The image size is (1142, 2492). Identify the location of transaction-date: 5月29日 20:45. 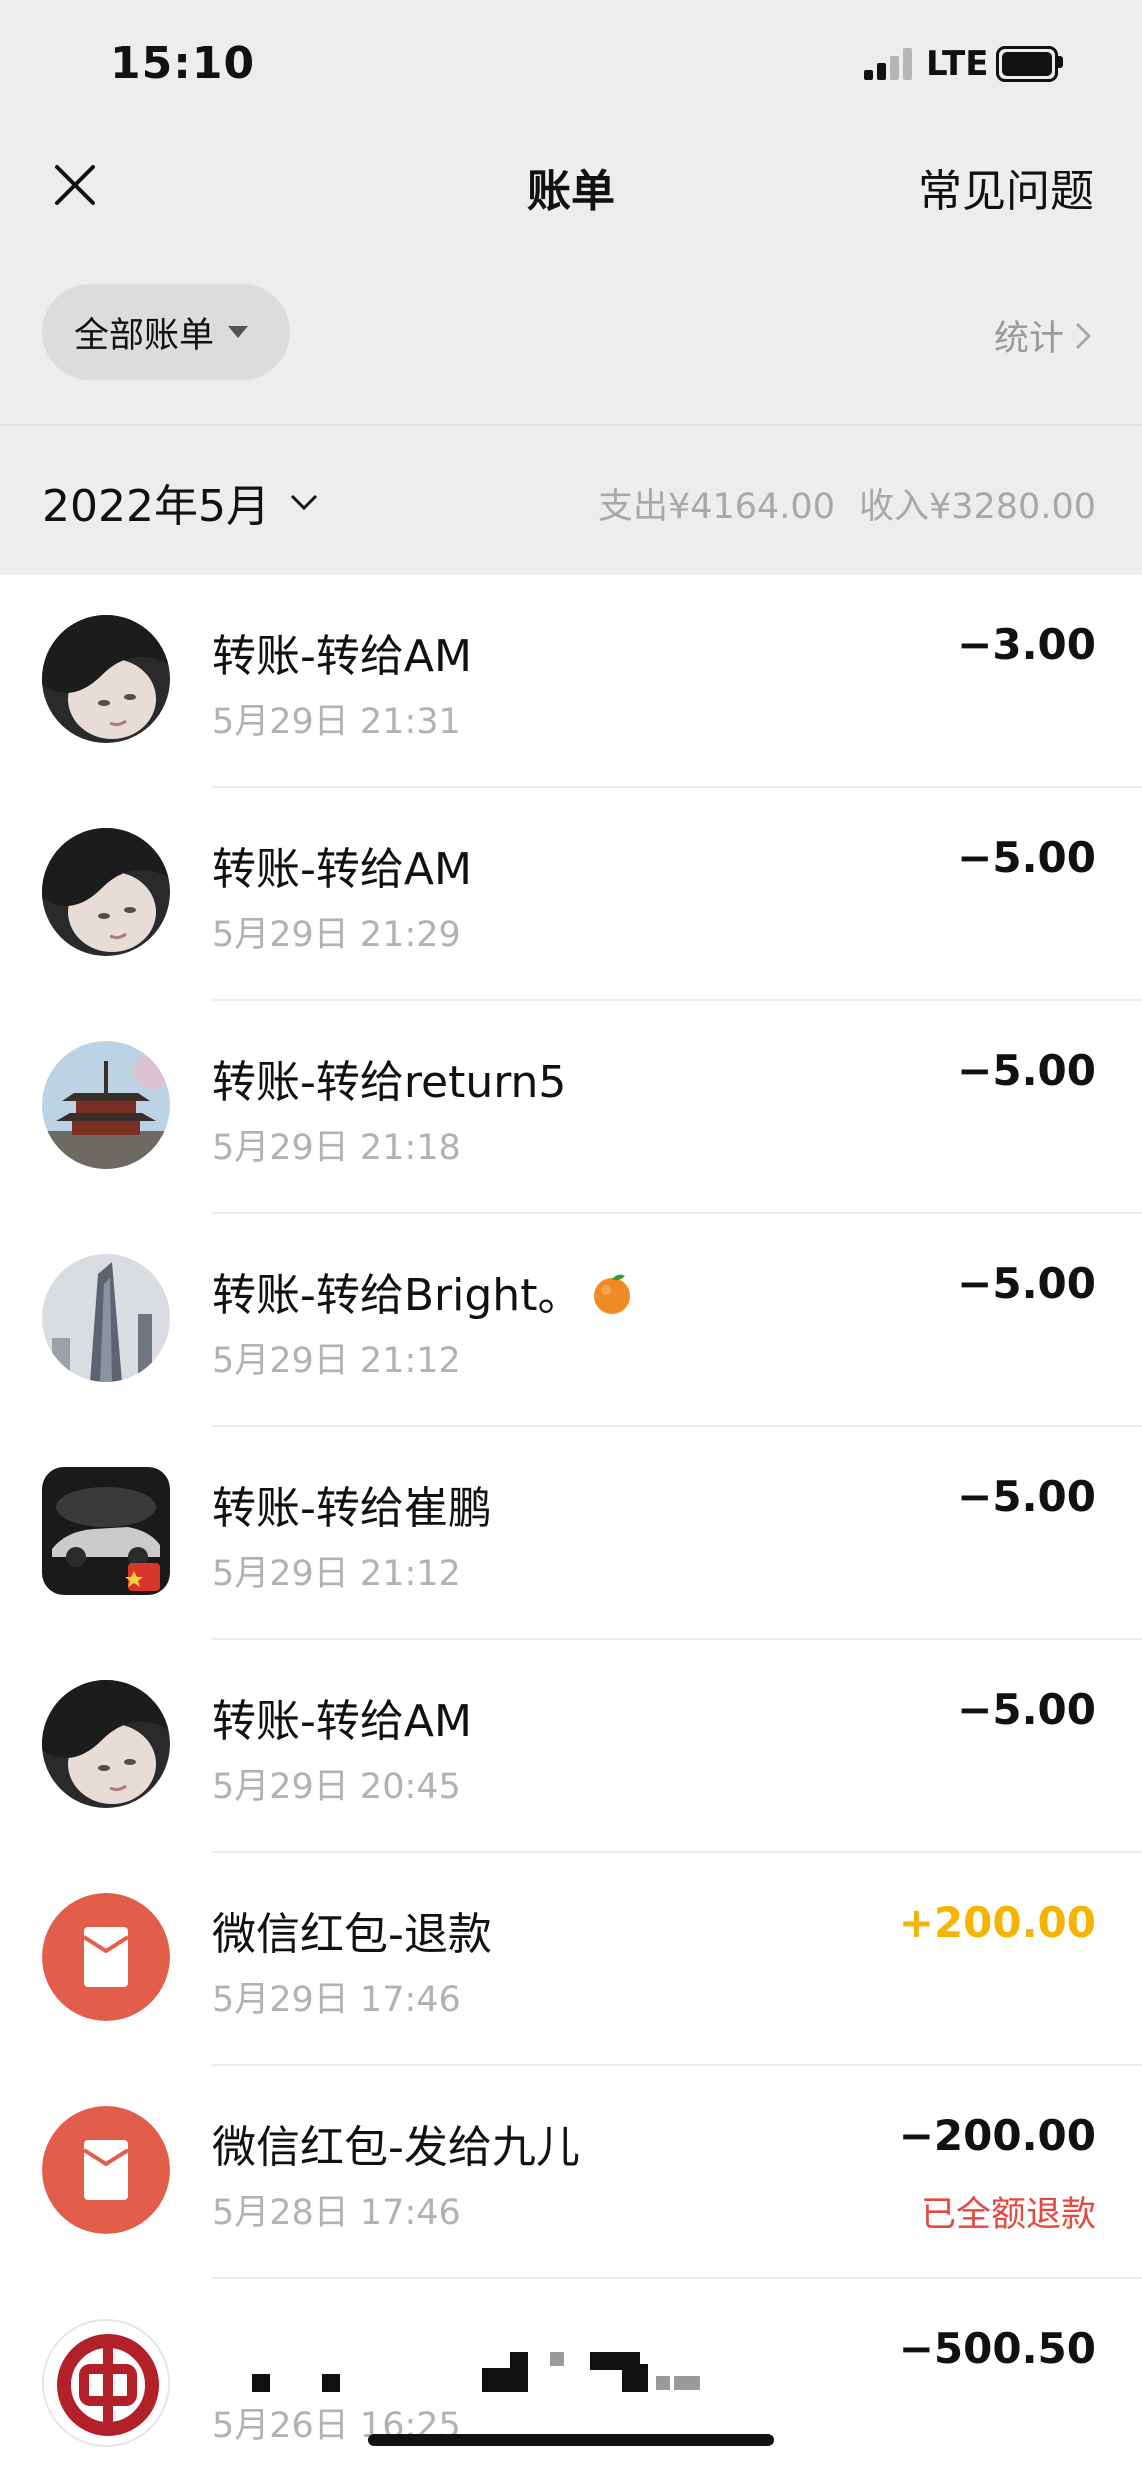
(336, 1787).